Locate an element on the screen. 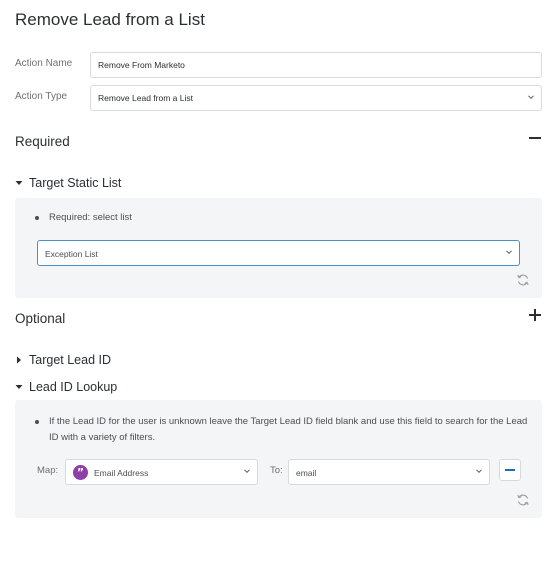 This screenshot has height=562, width=557. to-value: email is located at coordinates (306, 473).